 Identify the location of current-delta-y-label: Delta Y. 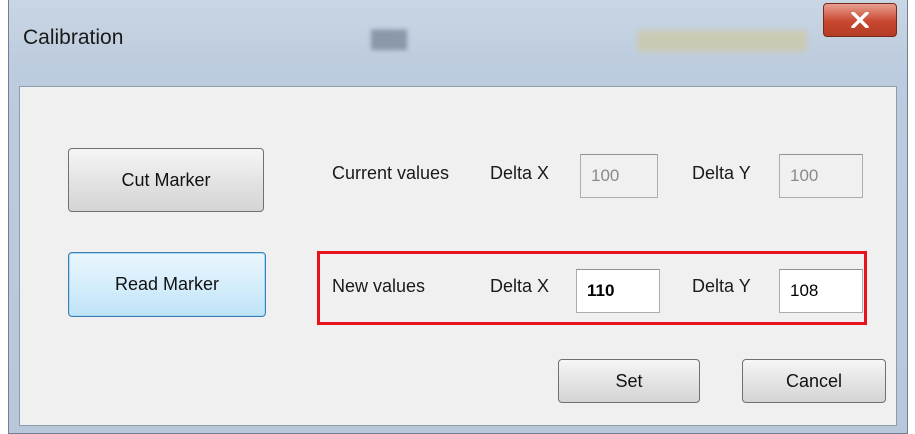
(721, 173).